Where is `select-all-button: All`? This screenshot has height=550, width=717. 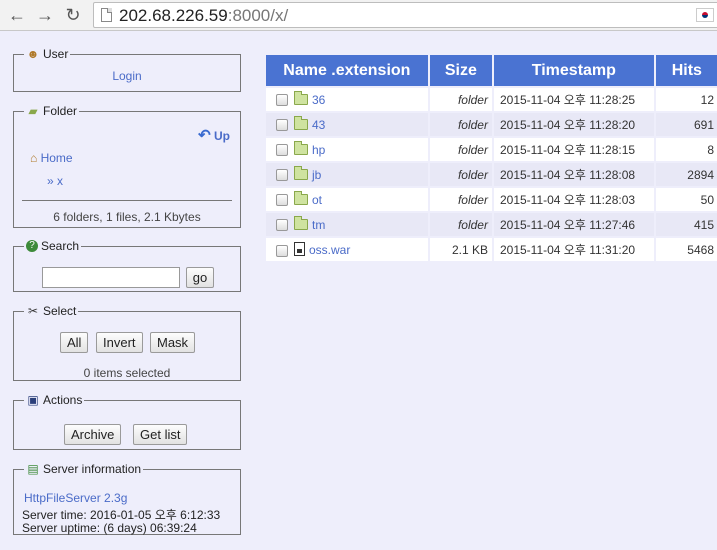
select-all-button: All is located at coordinates (74, 342).